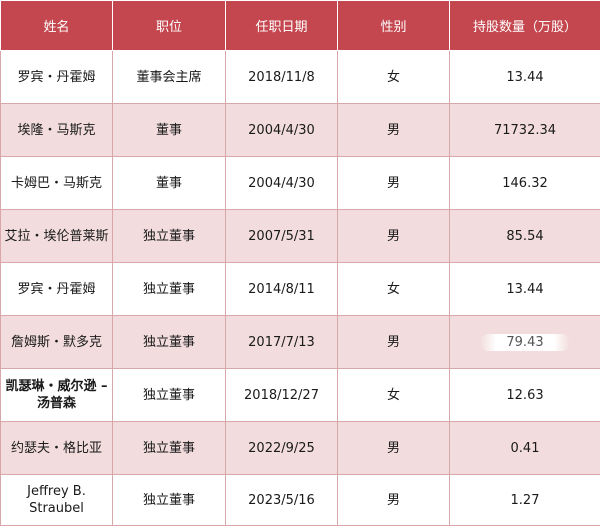 The height and width of the screenshot is (532, 600). What do you see at coordinates (524, 448) in the screenshot?
I see `cell-shares: 0.41` at bounding box center [524, 448].